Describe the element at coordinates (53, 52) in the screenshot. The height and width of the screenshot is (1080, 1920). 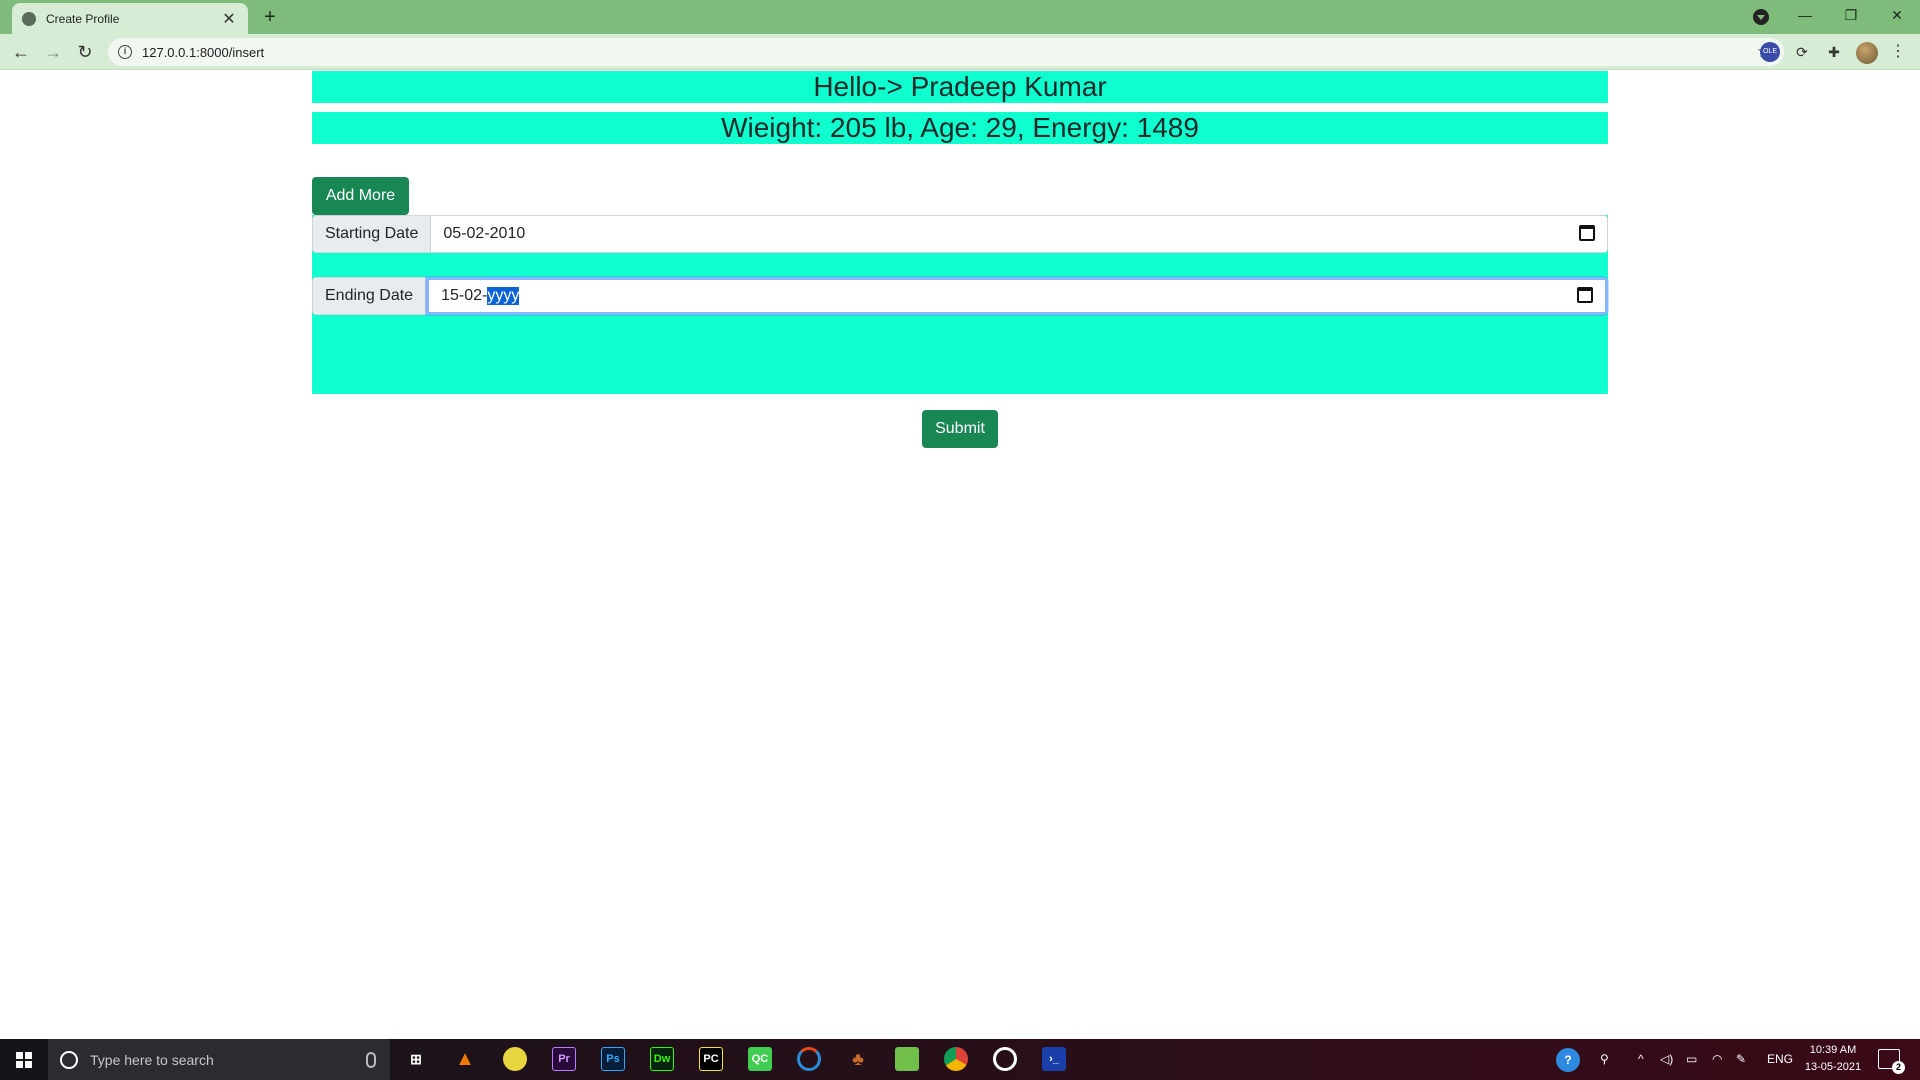
I see `forward-arrow-icon: →` at that location.